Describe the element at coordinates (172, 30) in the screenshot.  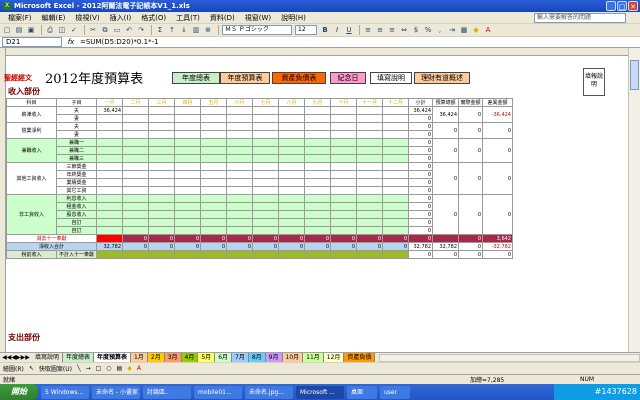
I see `sort-asc-icon: ↑` at that location.